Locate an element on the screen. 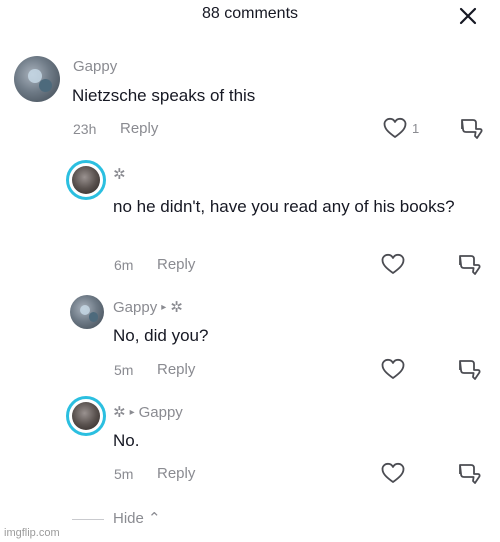 This screenshot has height=542, width=500. comment-text: No. is located at coordinates (126, 440).